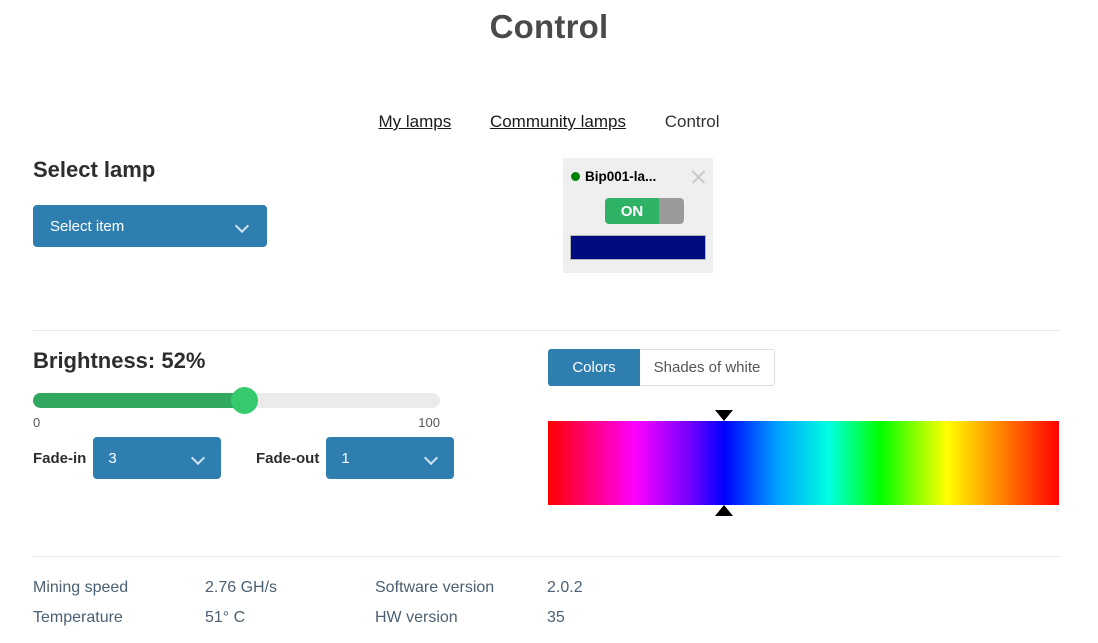 The image size is (1098, 643). I want to click on status-online-icon, so click(575, 176).